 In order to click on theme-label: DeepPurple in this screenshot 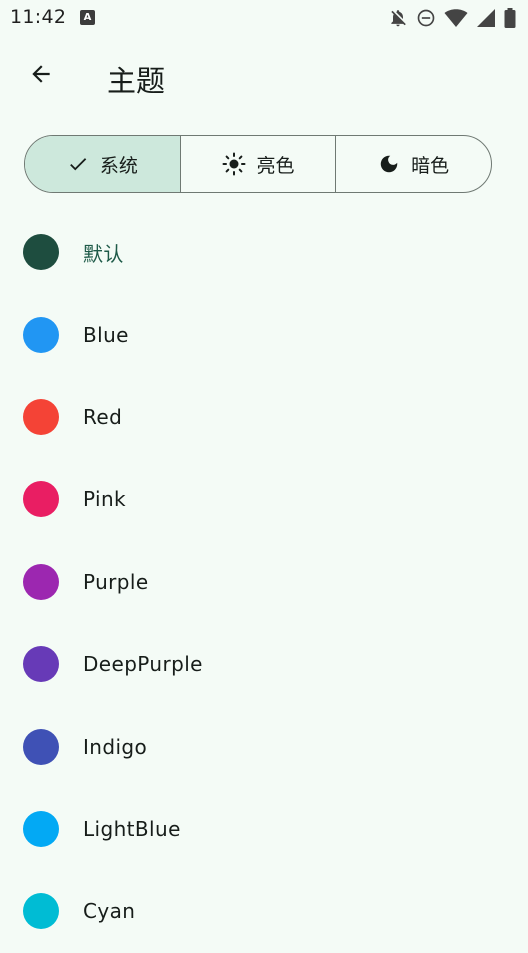, I will do `click(143, 664)`.